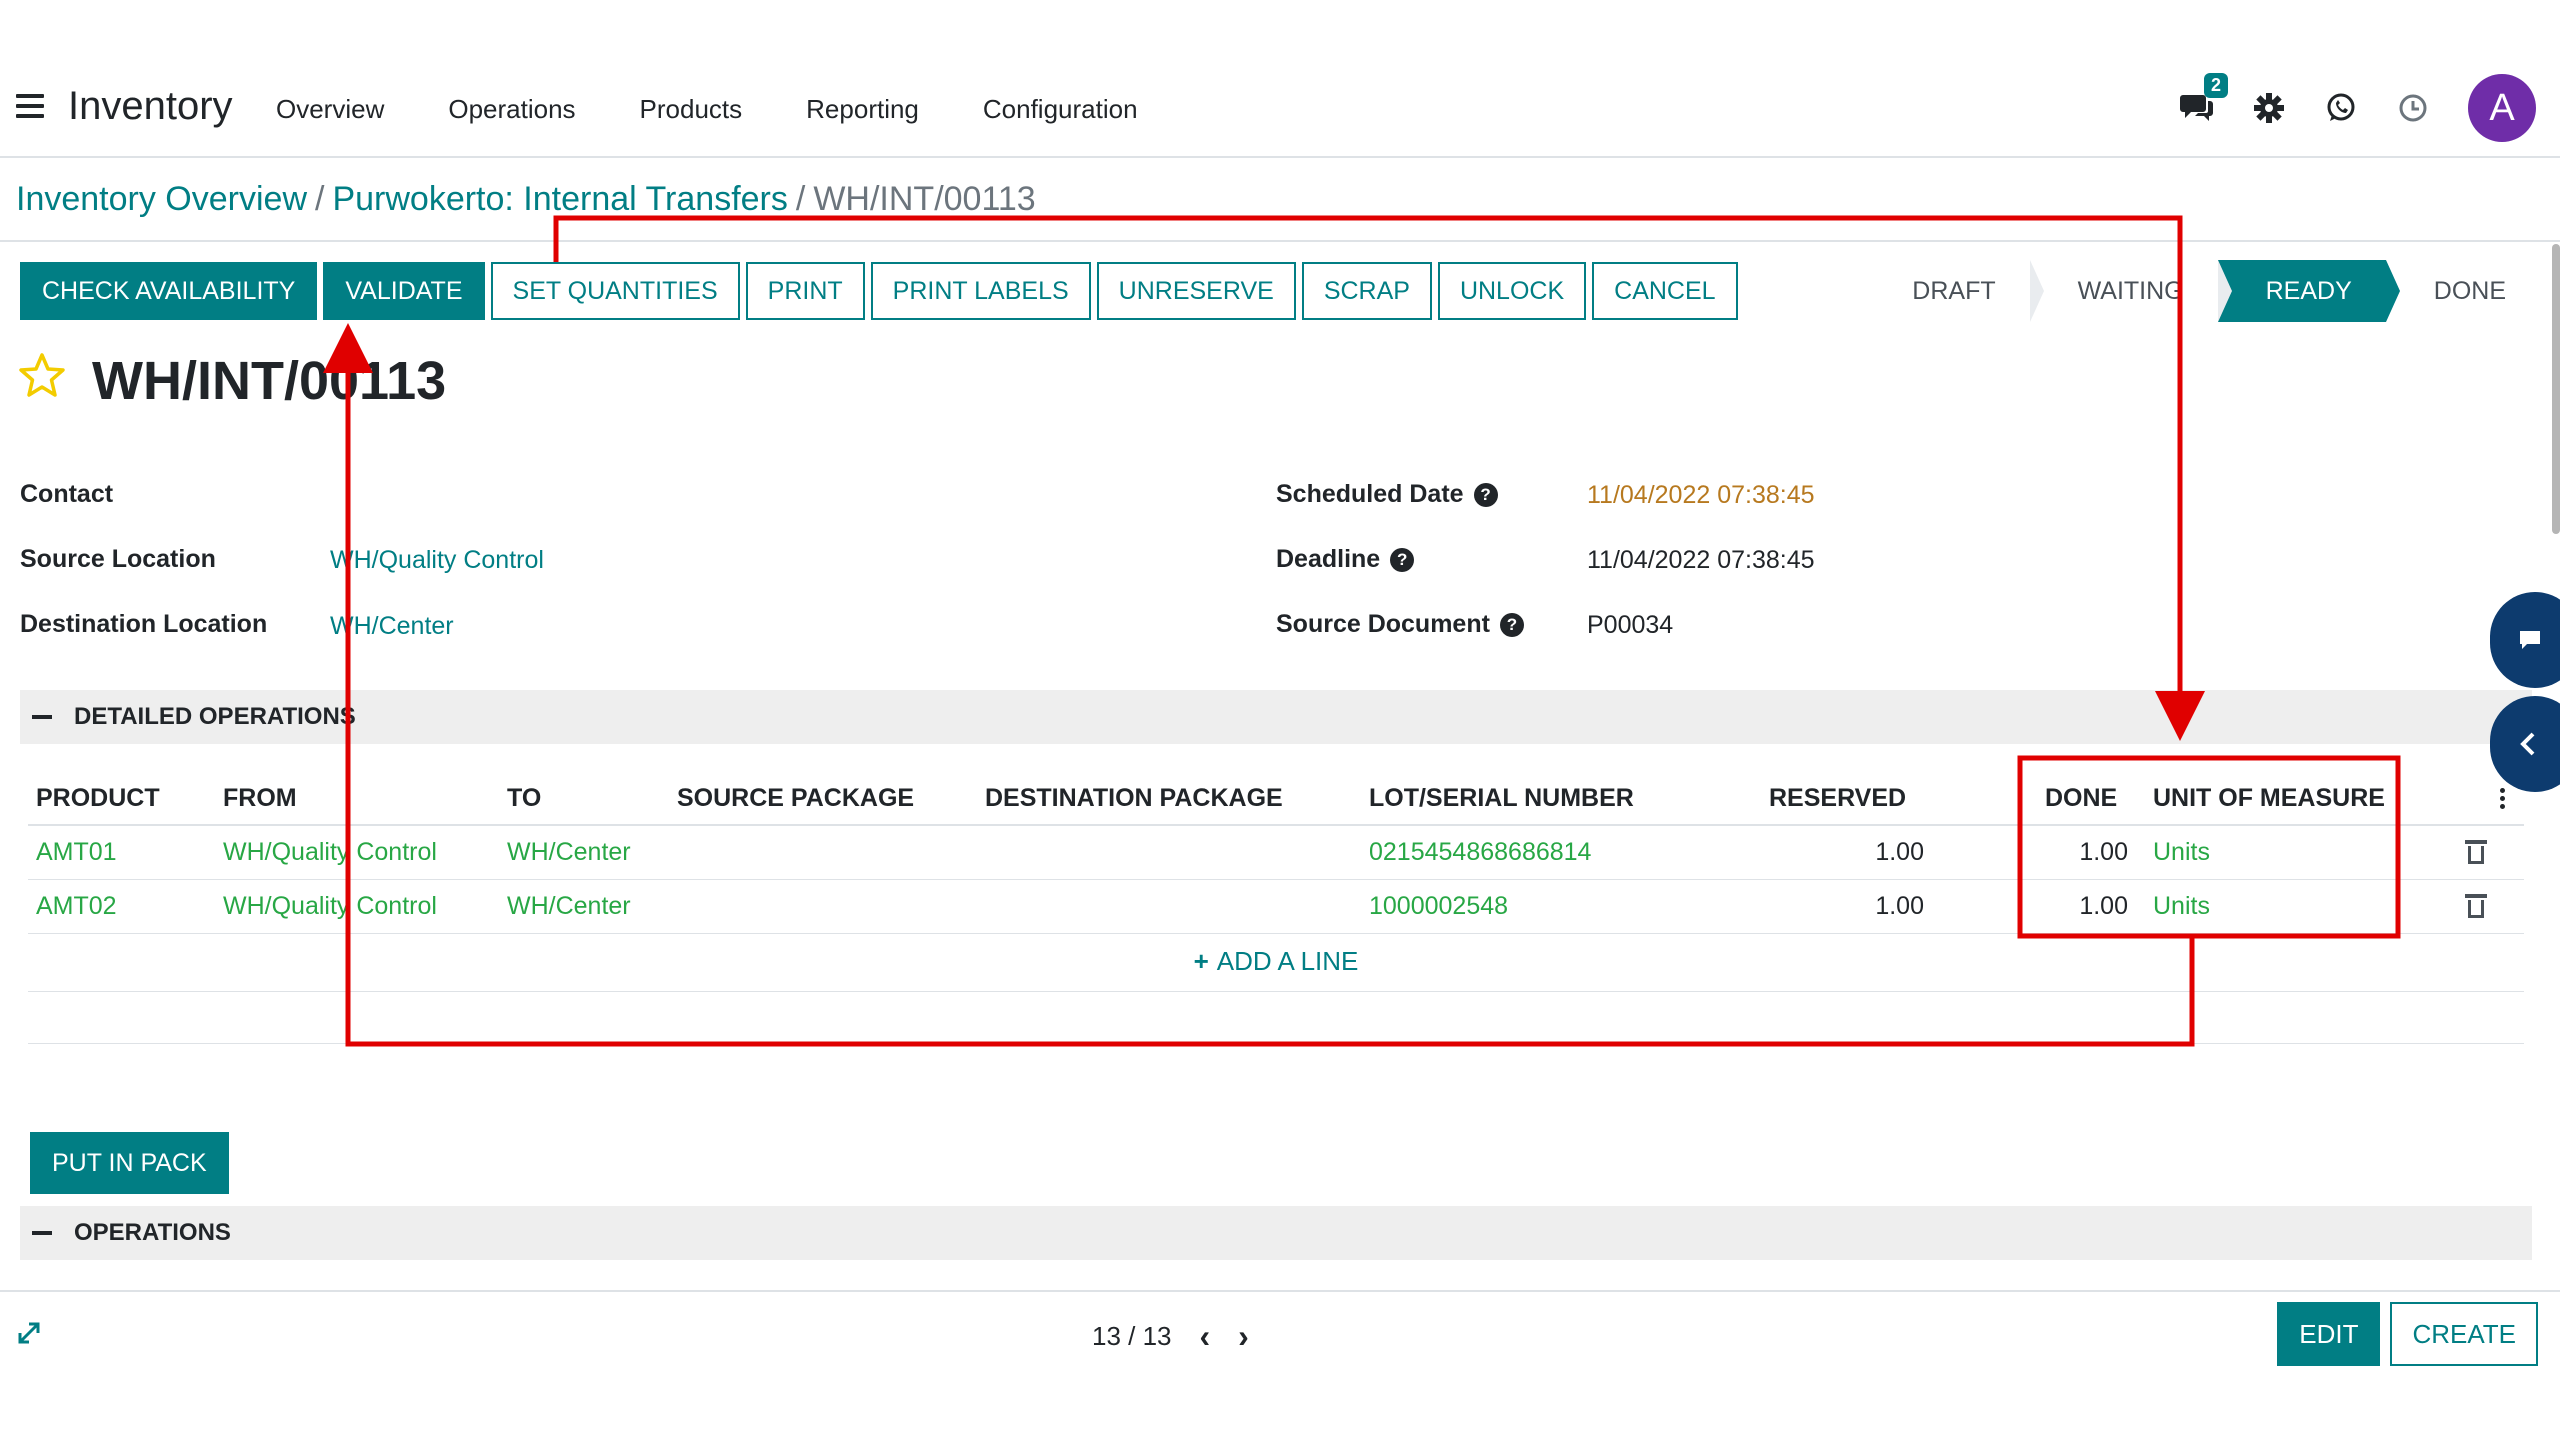 Image resolution: width=2560 pixels, height=1440 pixels. What do you see at coordinates (1276, 717) in the screenshot?
I see `detailed-operations-header: DETAILED OPERATIONS` at bounding box center [1276, 717].